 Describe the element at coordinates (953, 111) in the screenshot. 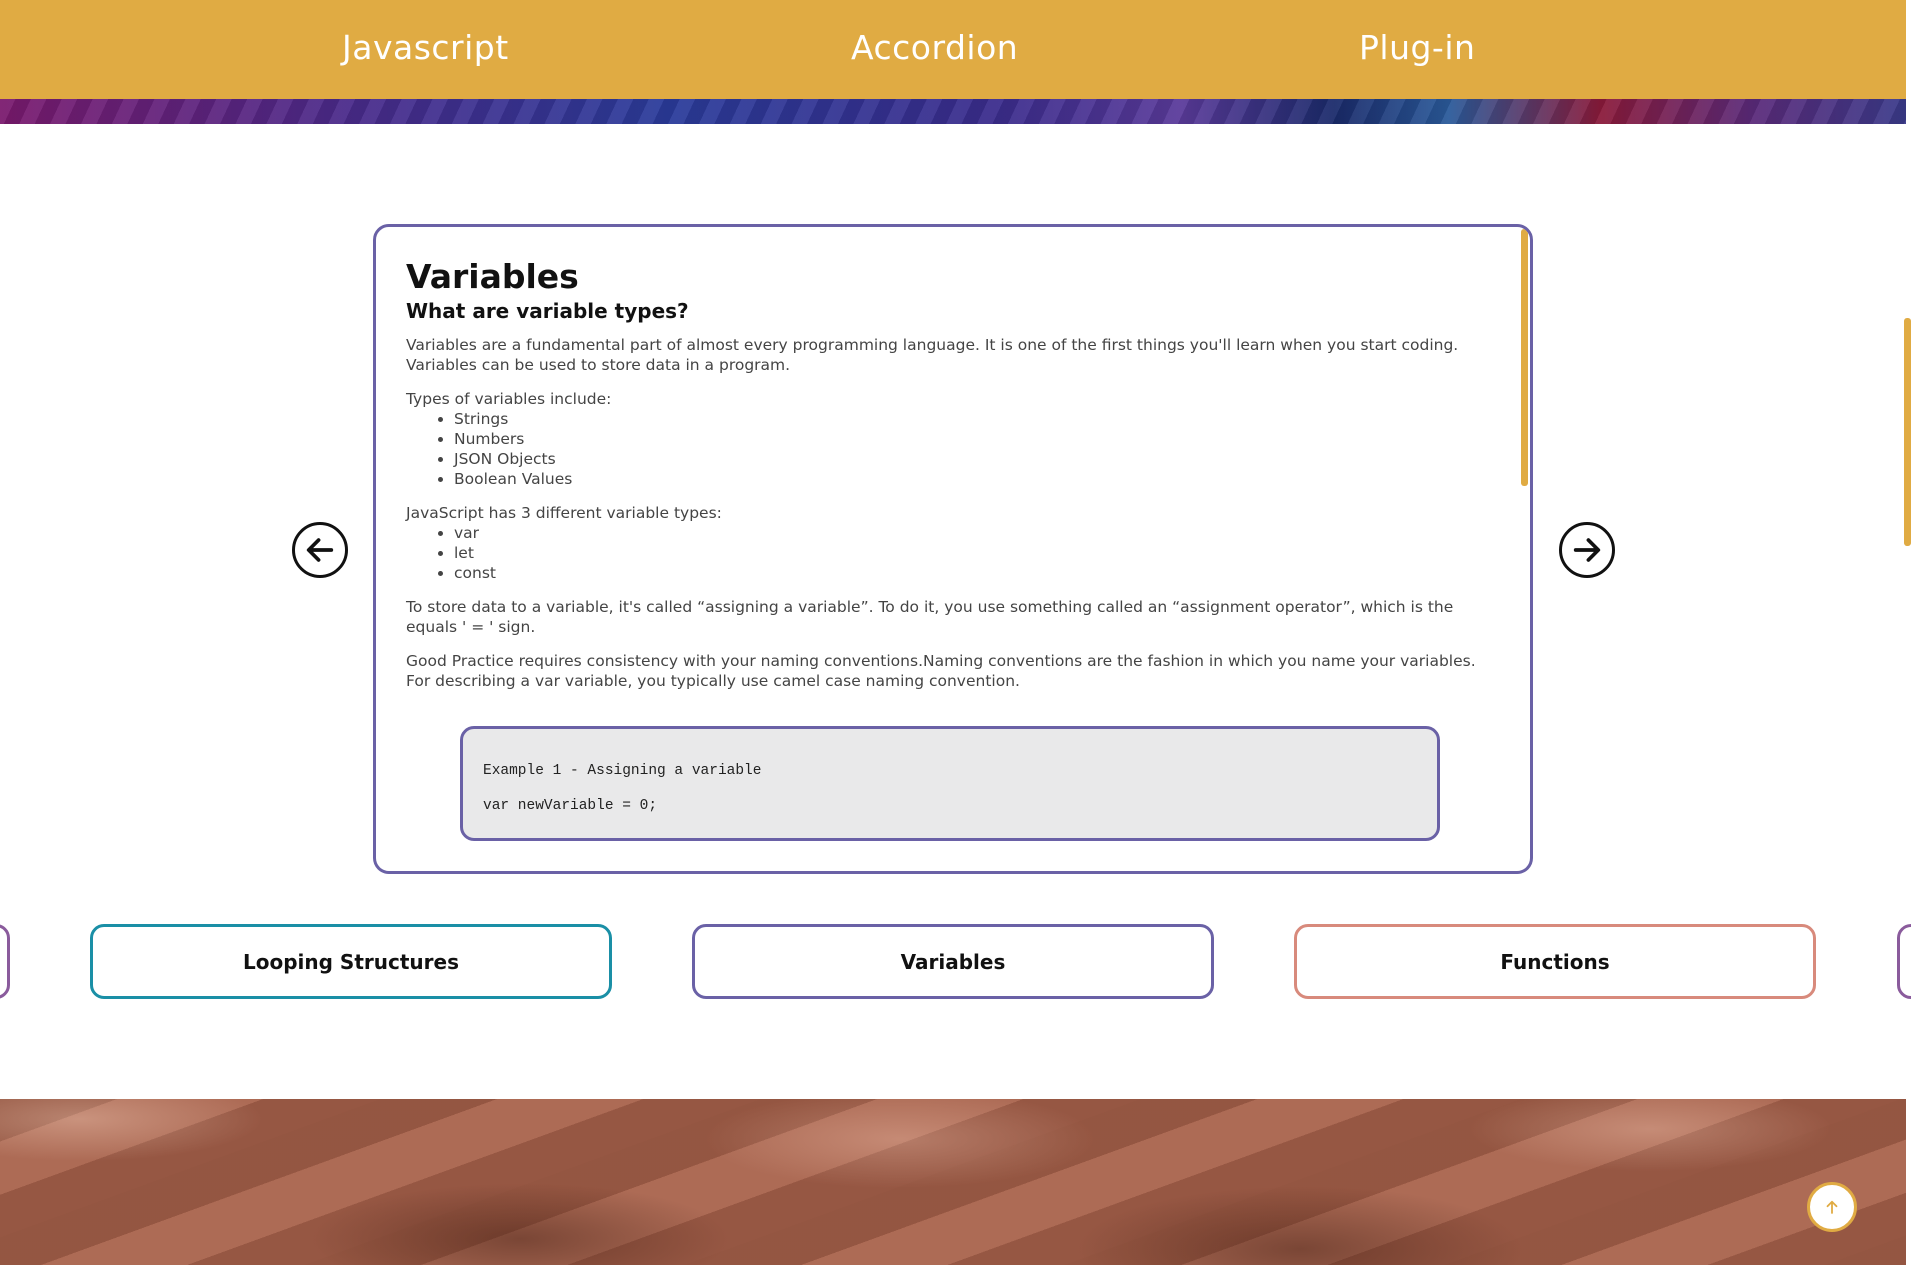

I see `hero-image-strip` at that location.